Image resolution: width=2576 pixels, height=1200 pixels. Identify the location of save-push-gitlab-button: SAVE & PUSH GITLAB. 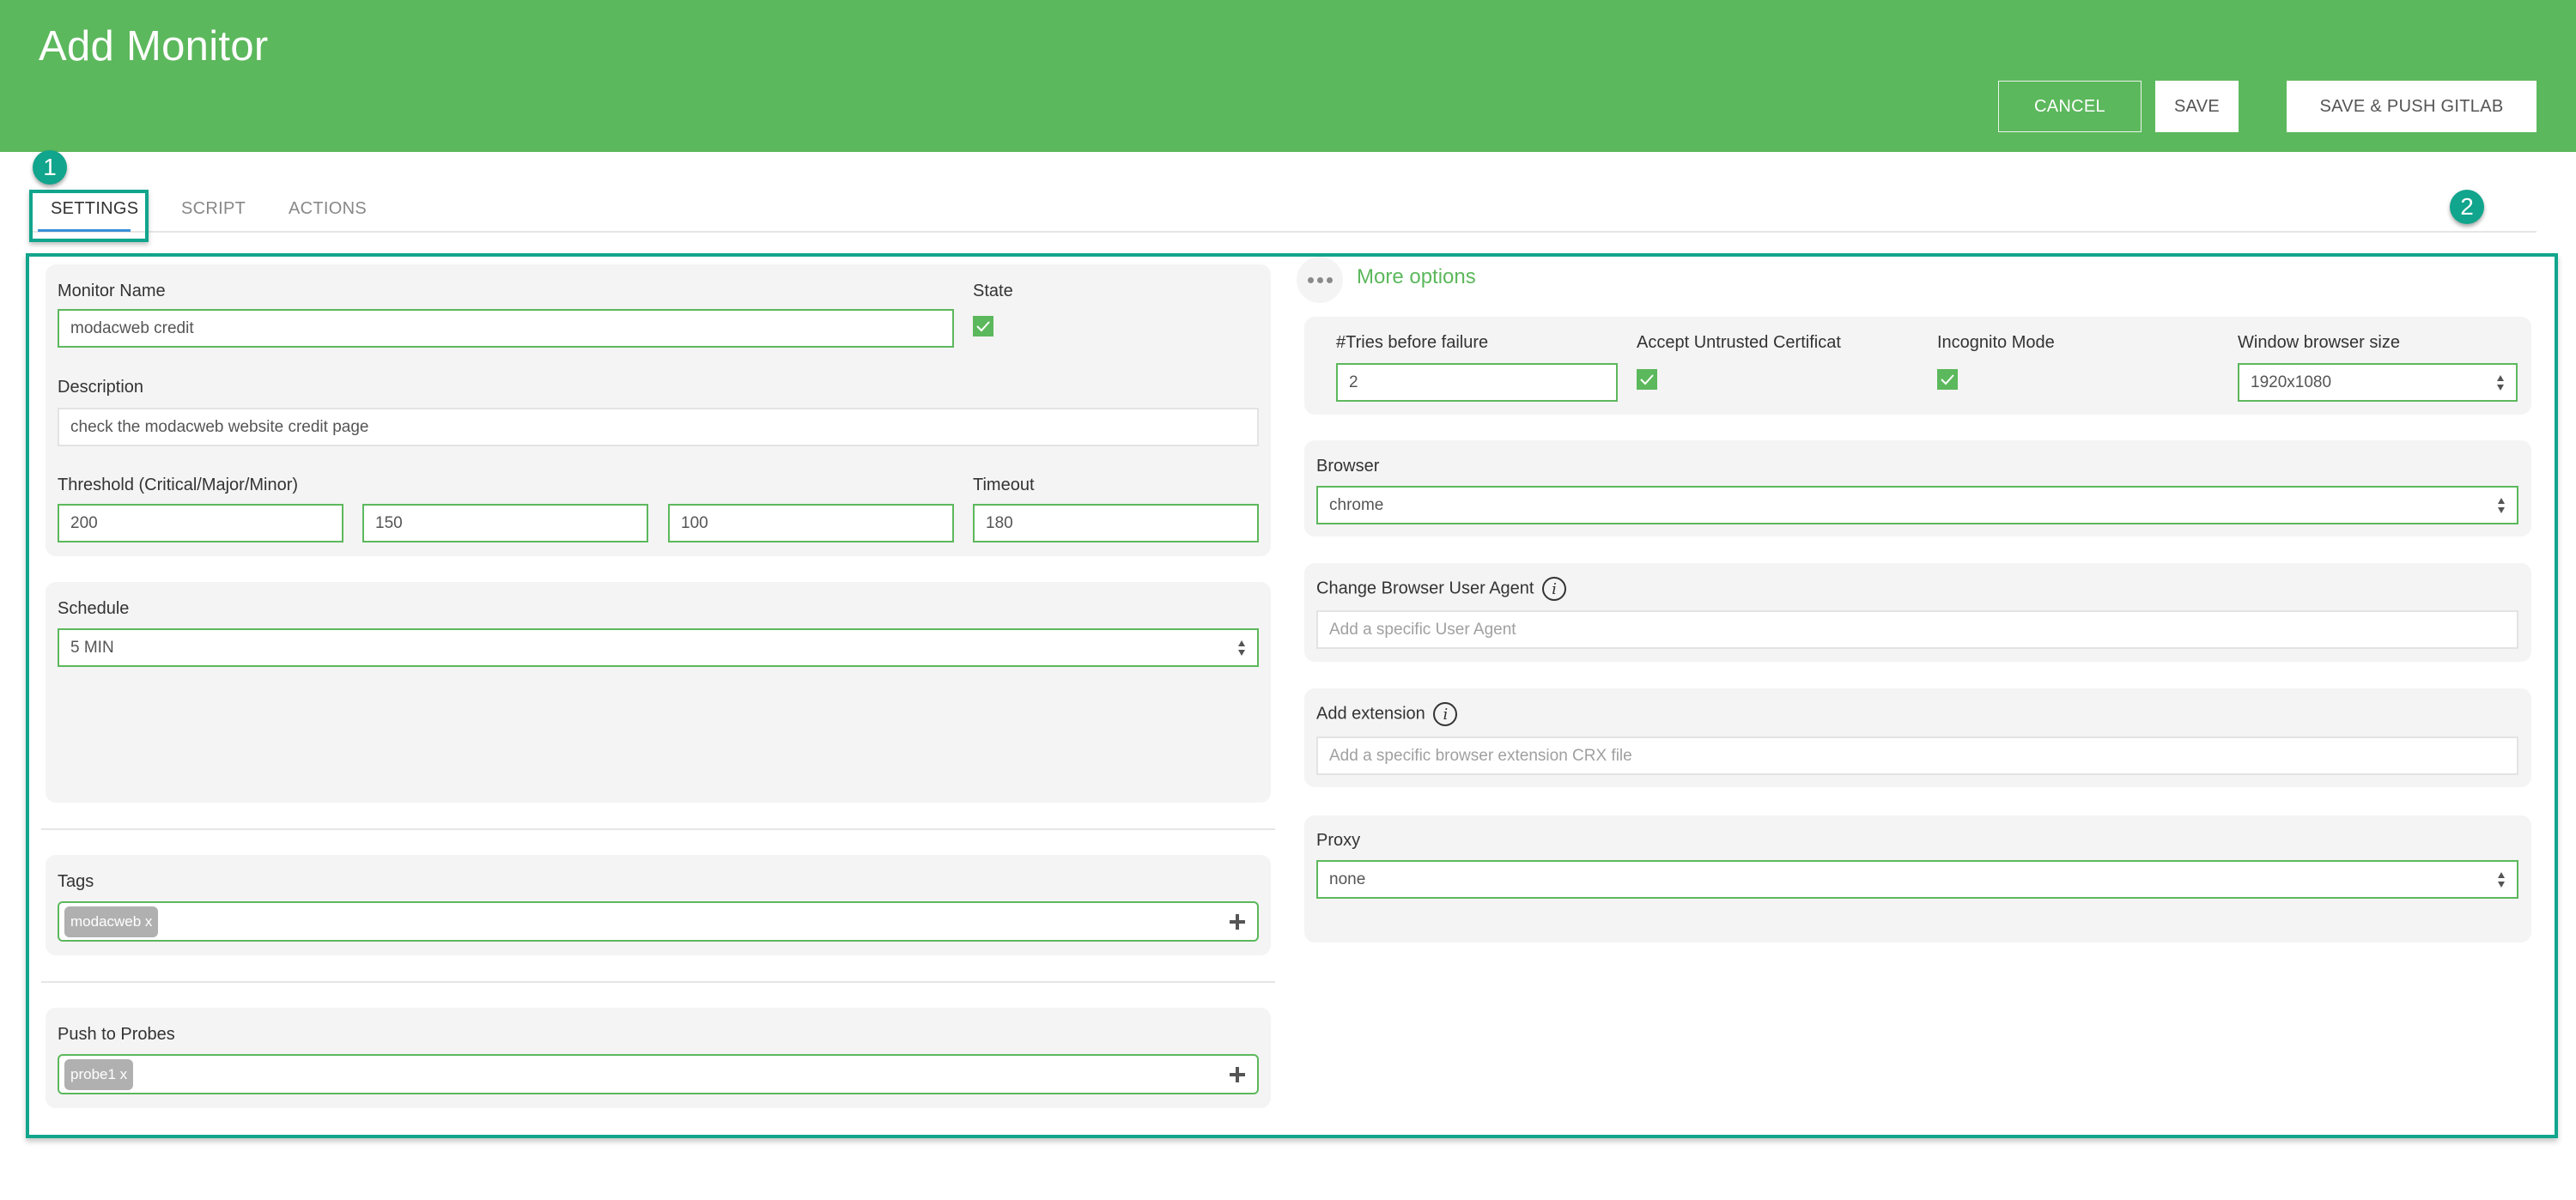
(2412, 107).